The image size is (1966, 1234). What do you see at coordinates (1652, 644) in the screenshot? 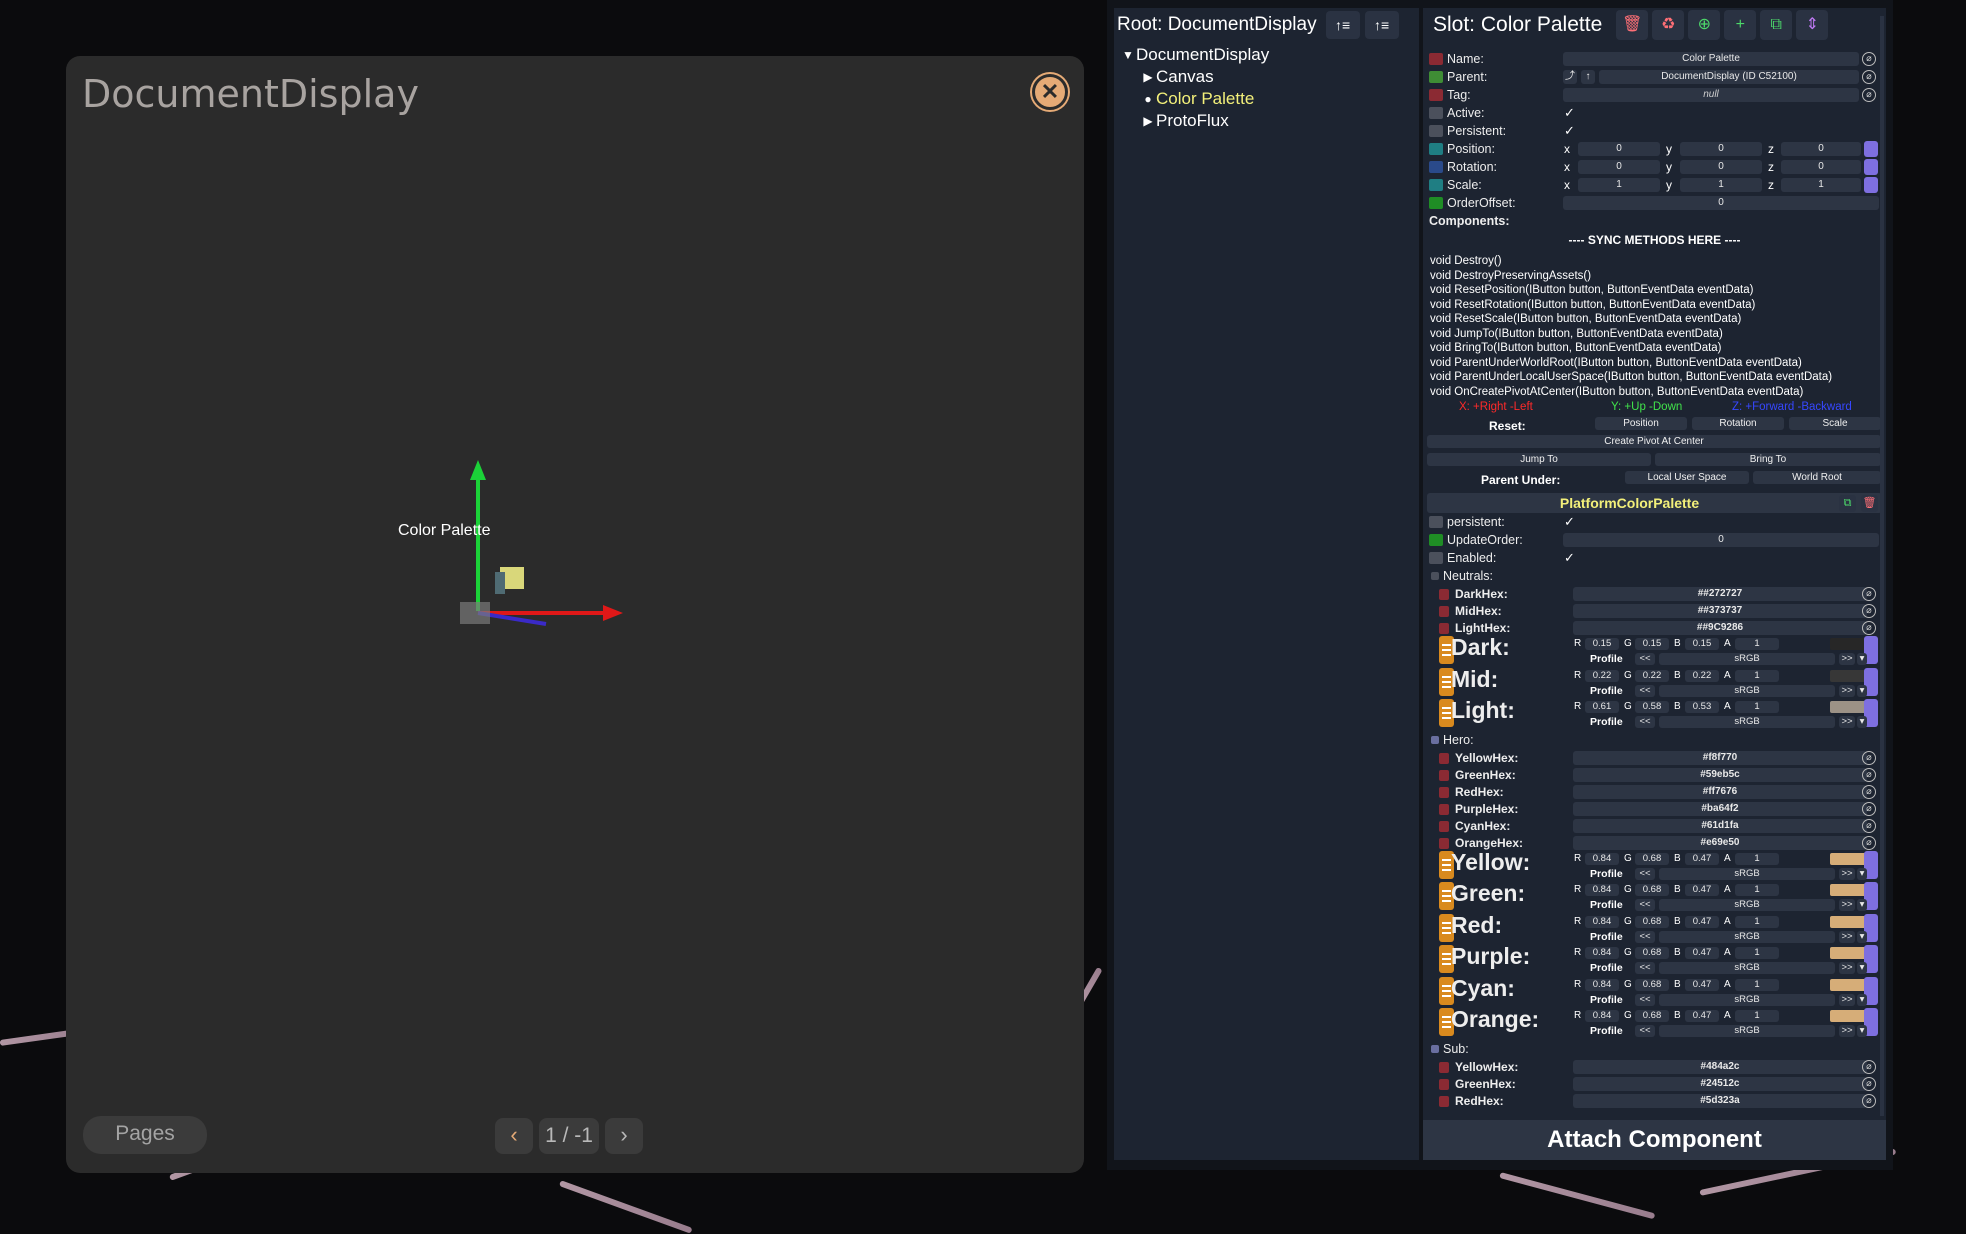
I see `channel-g-field: 0.15` at bounding box center [1652, 644].